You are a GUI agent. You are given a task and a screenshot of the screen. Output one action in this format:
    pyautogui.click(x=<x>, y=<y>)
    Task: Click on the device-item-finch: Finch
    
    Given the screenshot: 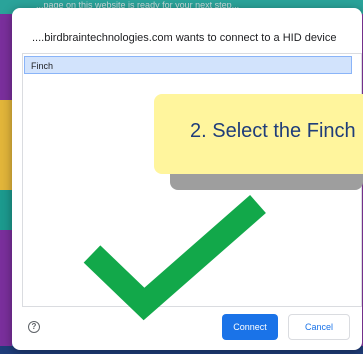 What is the action you would take?
    pyautogui.click(x=188, y=65)
    